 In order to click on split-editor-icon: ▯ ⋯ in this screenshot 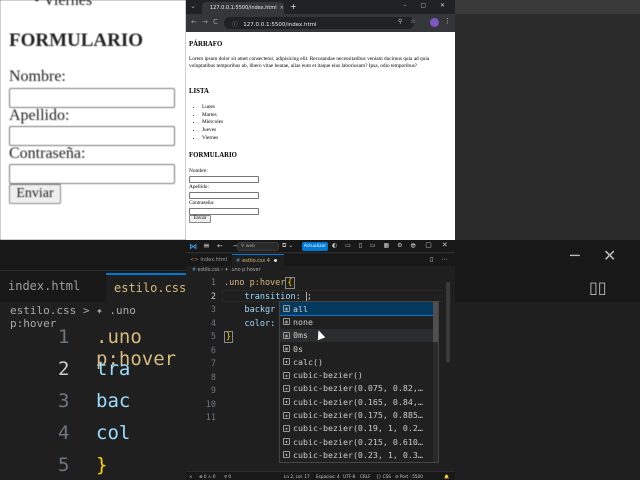, I will do `click(440, 259)`.